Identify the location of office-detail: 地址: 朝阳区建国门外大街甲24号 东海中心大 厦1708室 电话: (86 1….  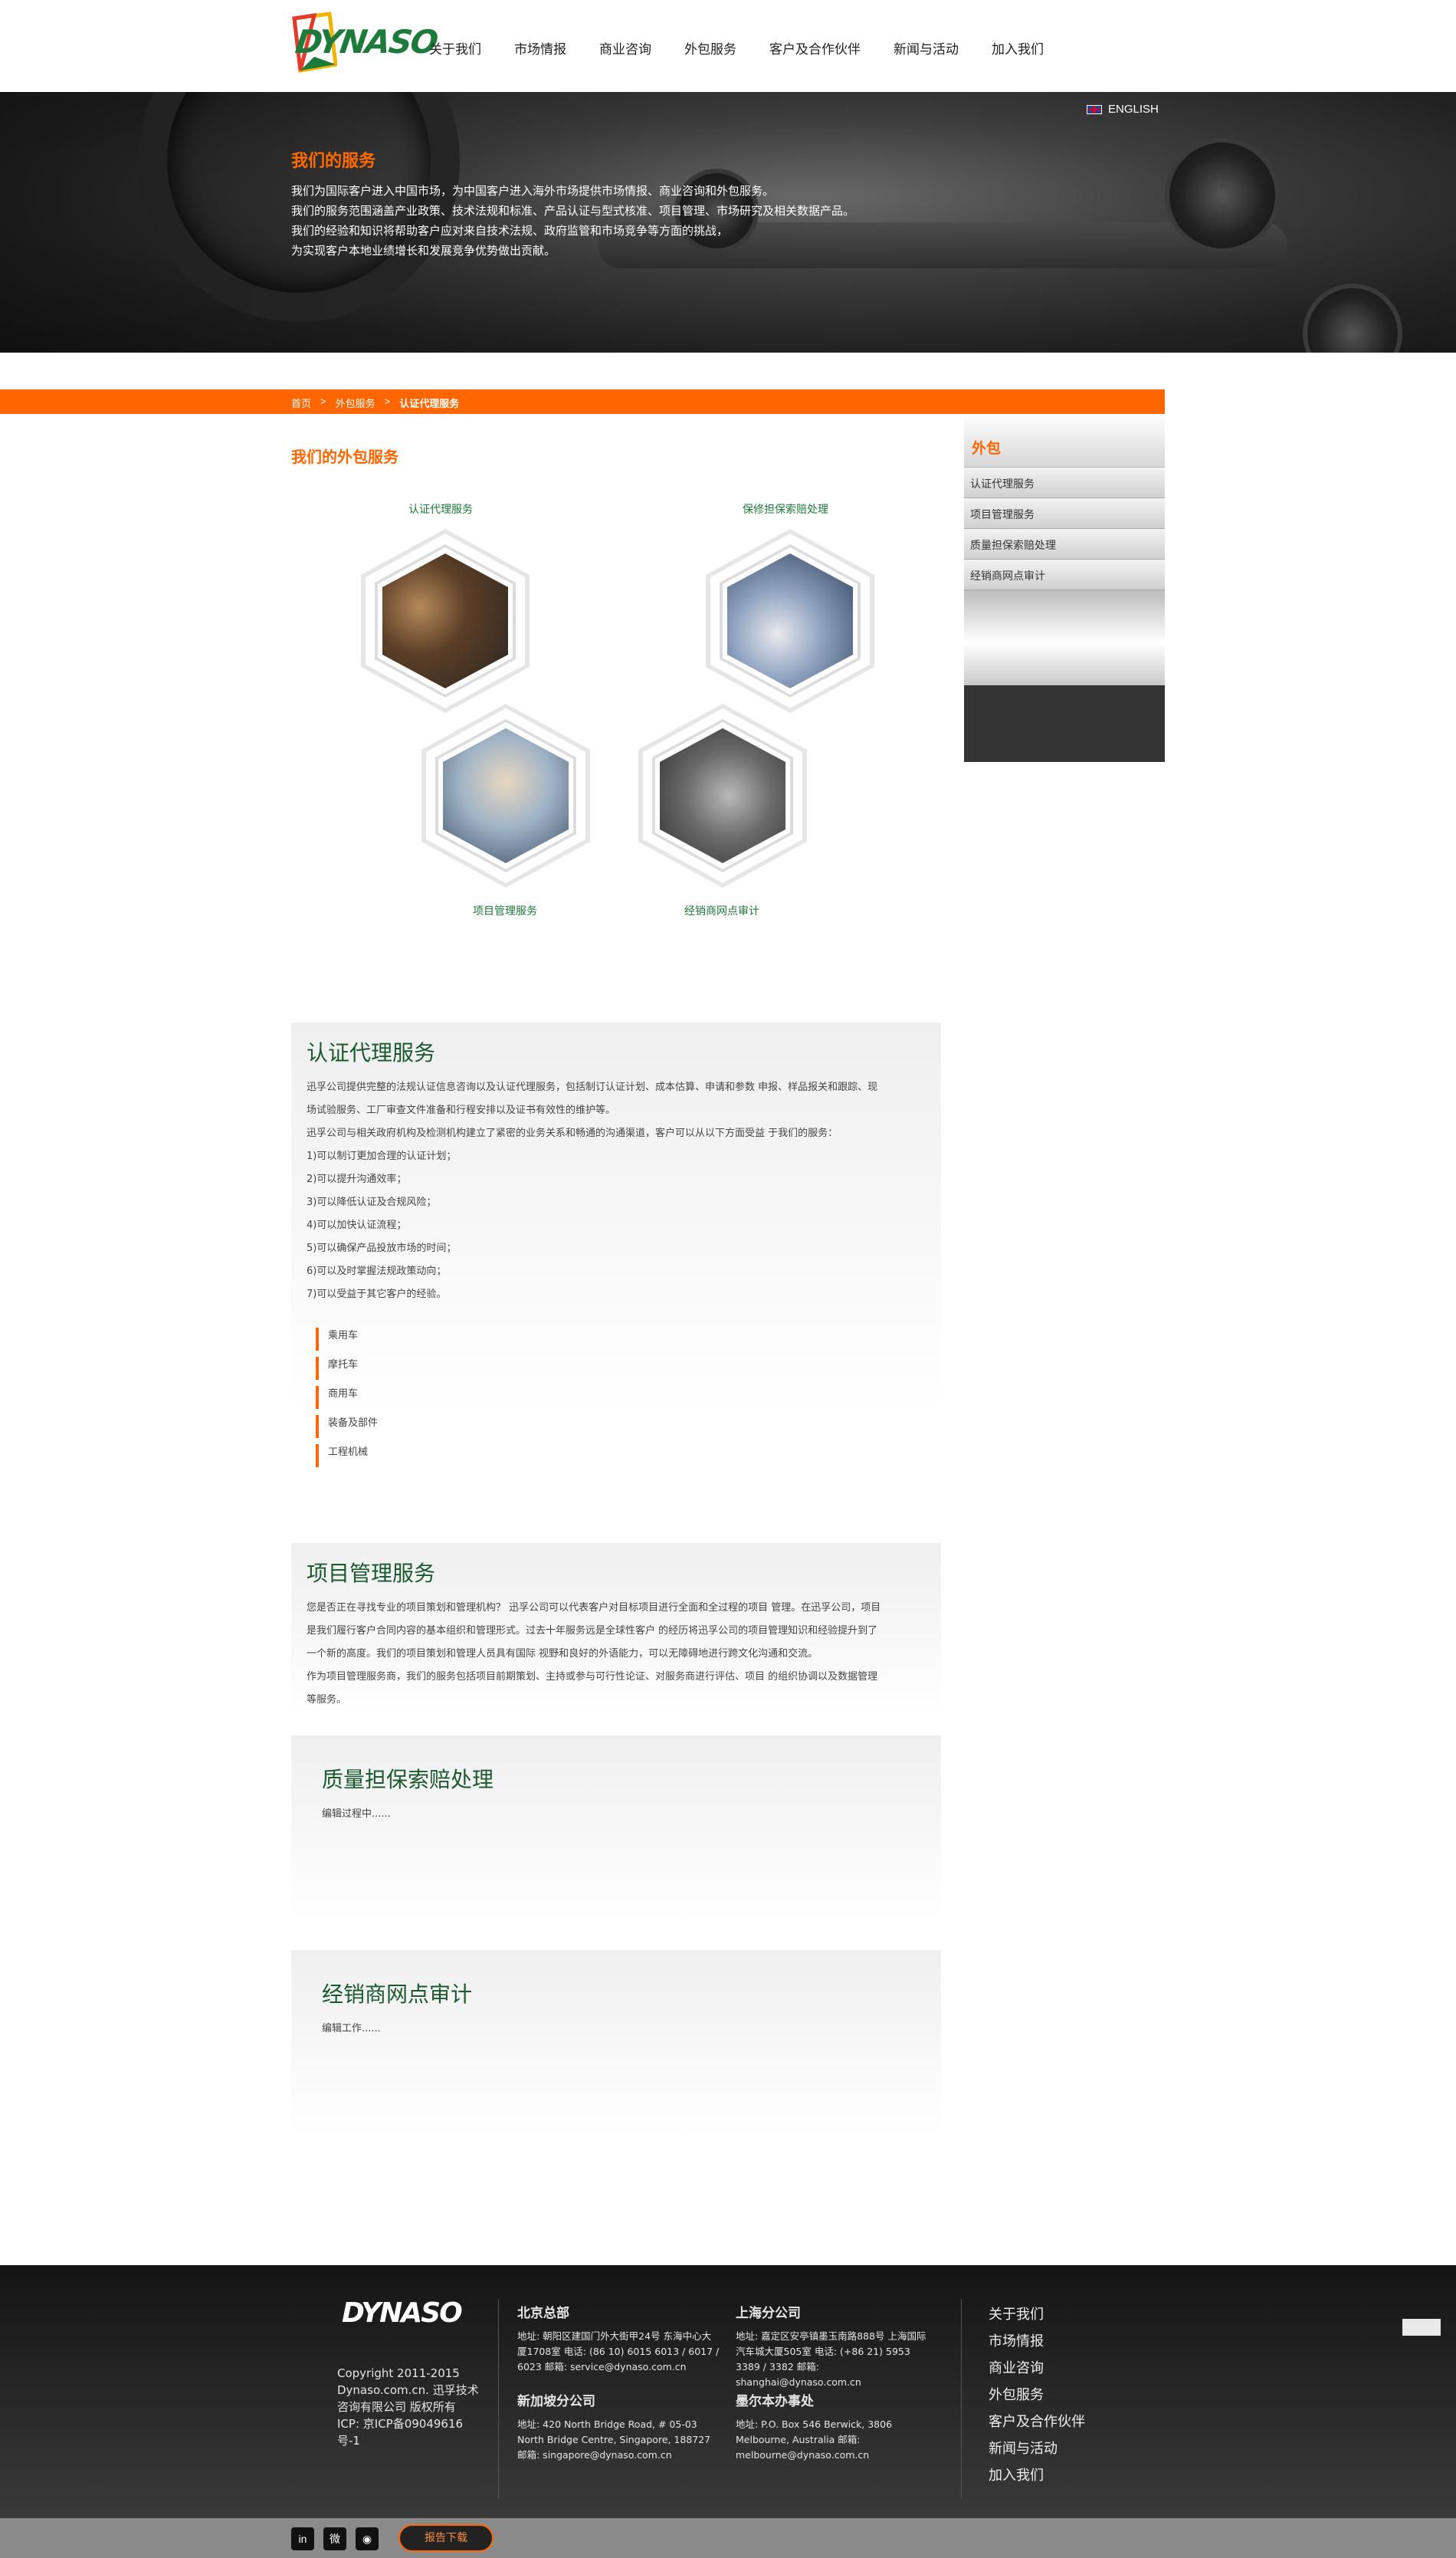
(618, 2351).